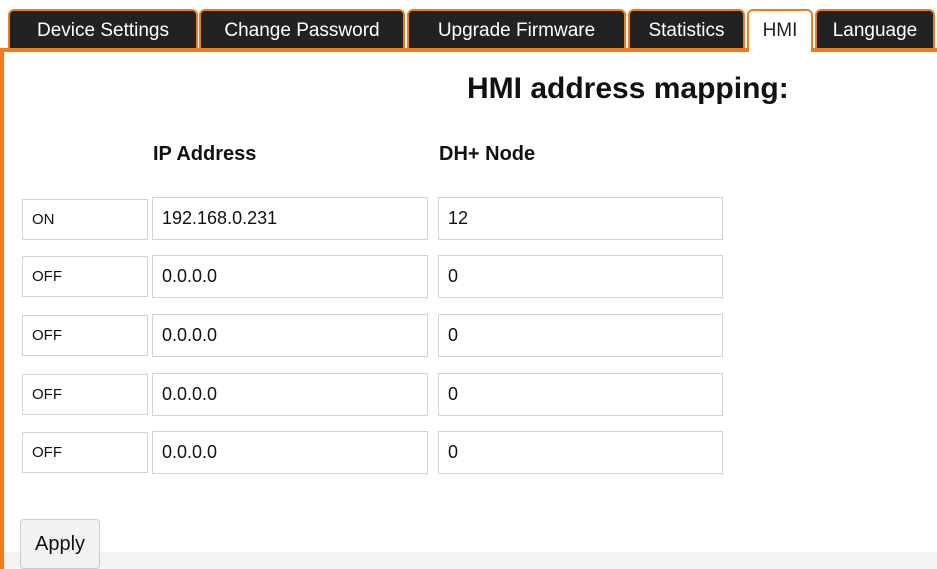 Image resolution: width=937 pixels, height=569 pixels. Describe the element at coordinates (516, 28) in the screenshot. I see `tab-upgrade-firmware: Upgrade Firmware` at that location.